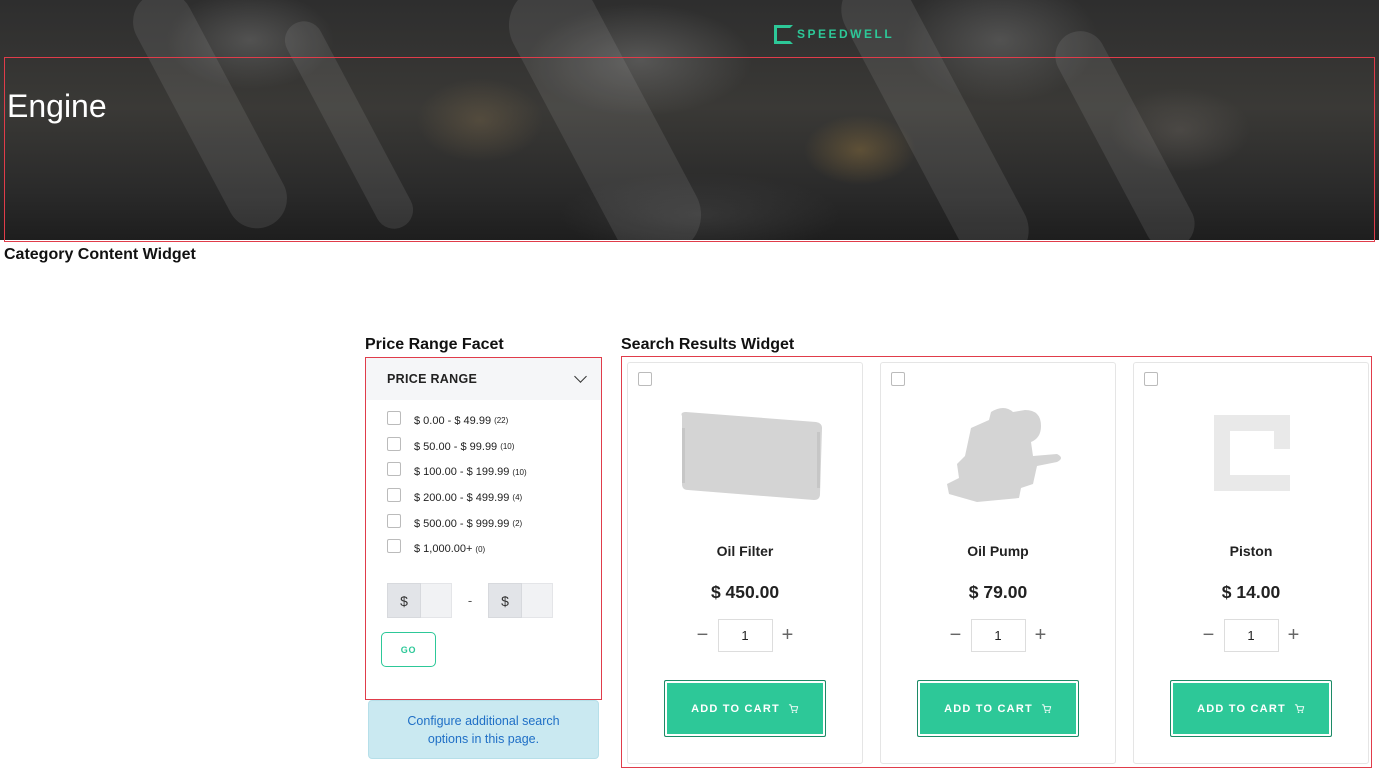 Image resolution: width=1379 pixels, height=774 pixels. I want to click on product-card: Oil Filter $ 450.00 − 1 + ADD TO CART, so click(745, 563).